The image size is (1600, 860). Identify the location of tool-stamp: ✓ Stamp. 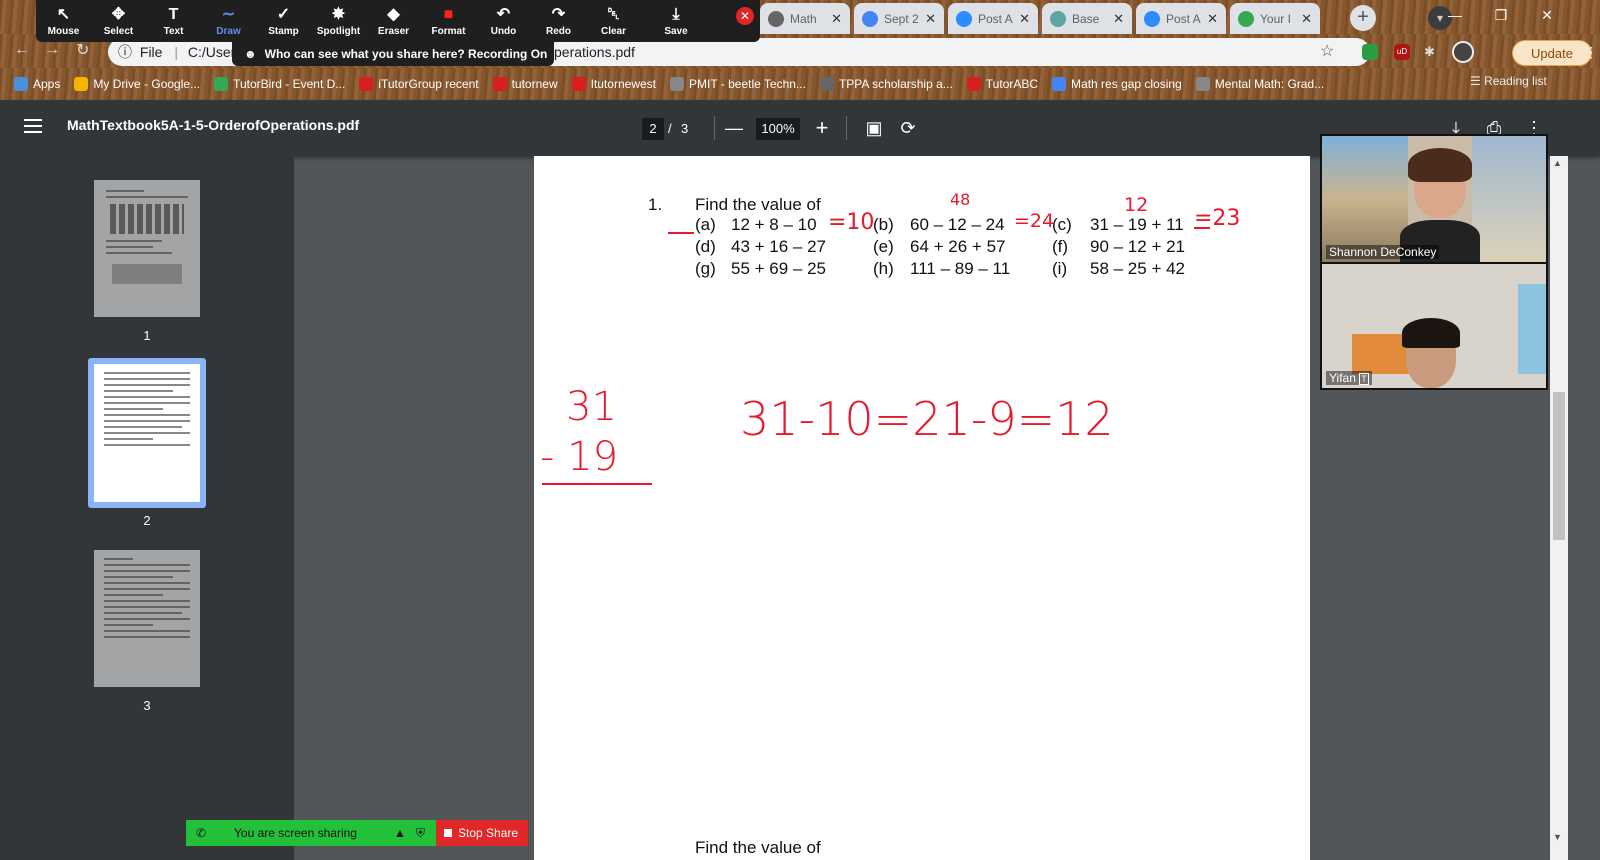
(283, 21).